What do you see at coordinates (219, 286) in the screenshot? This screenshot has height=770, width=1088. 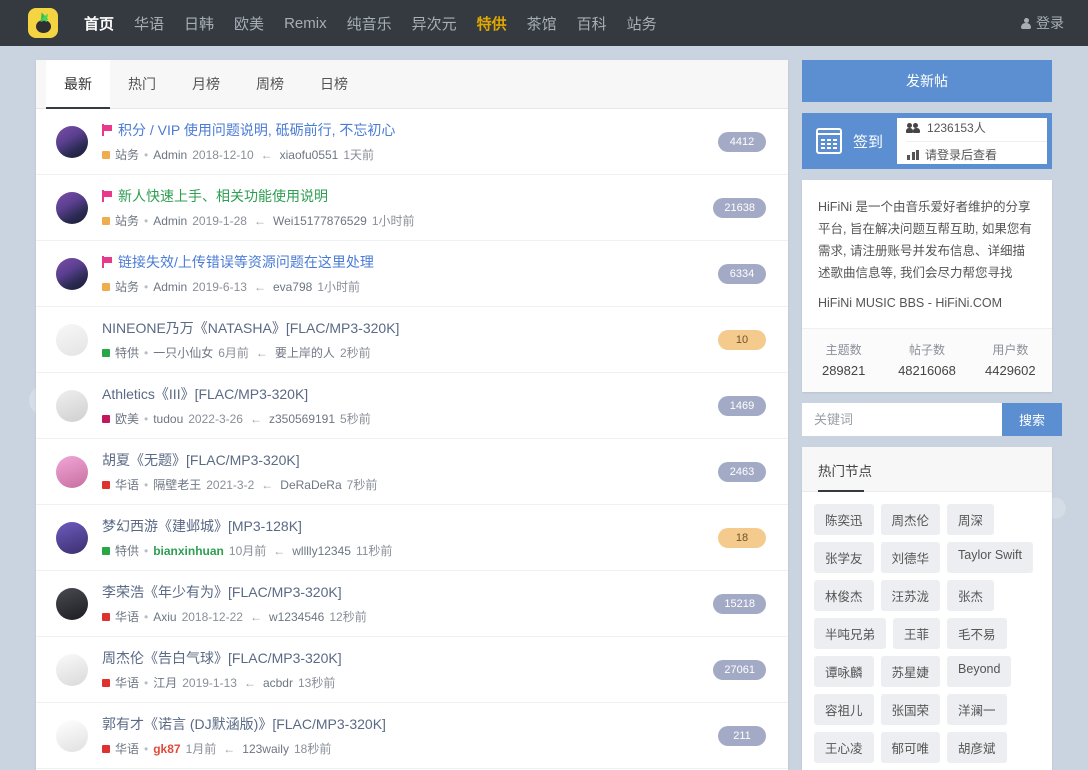 I see `post-date: 2019-6-13` at bounding box center [219, 286].